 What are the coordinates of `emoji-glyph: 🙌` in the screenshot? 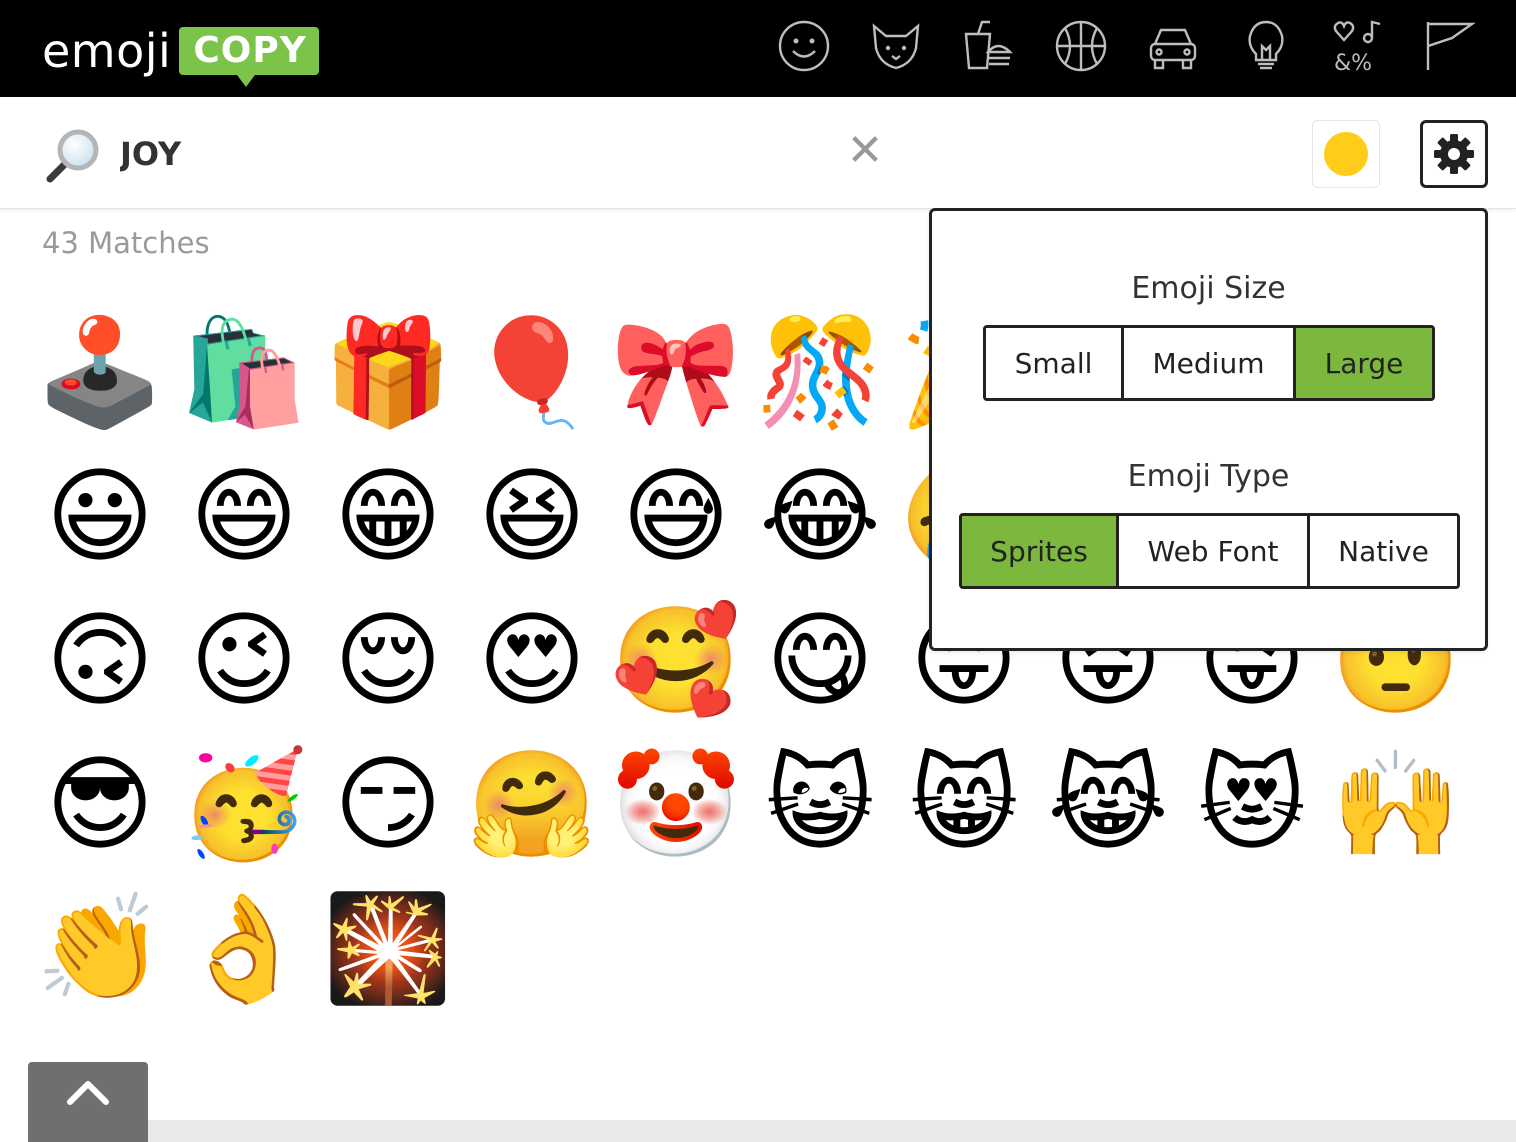 It's located at (1396, 804).